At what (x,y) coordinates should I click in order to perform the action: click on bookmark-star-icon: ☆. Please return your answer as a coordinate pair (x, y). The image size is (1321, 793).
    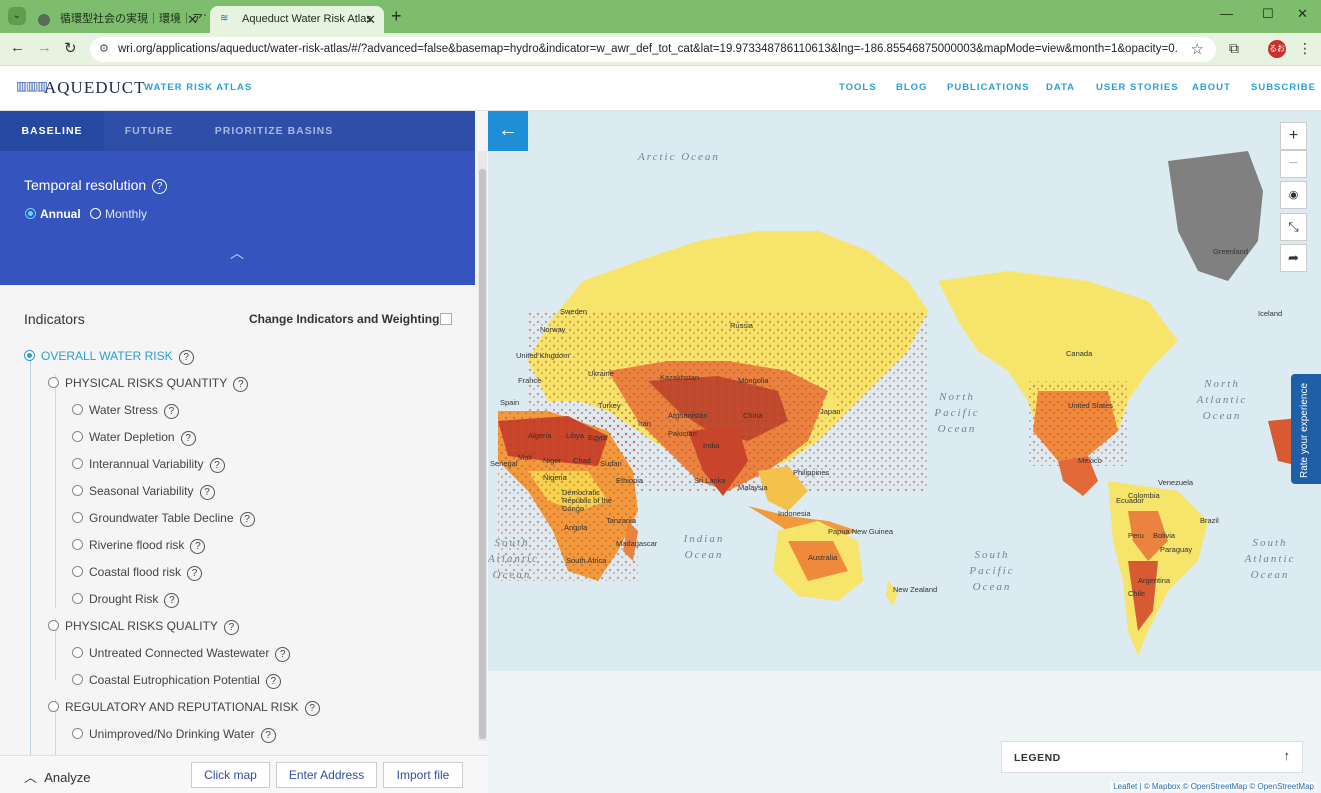
    Looking at the image, I should click on (1197, 49).